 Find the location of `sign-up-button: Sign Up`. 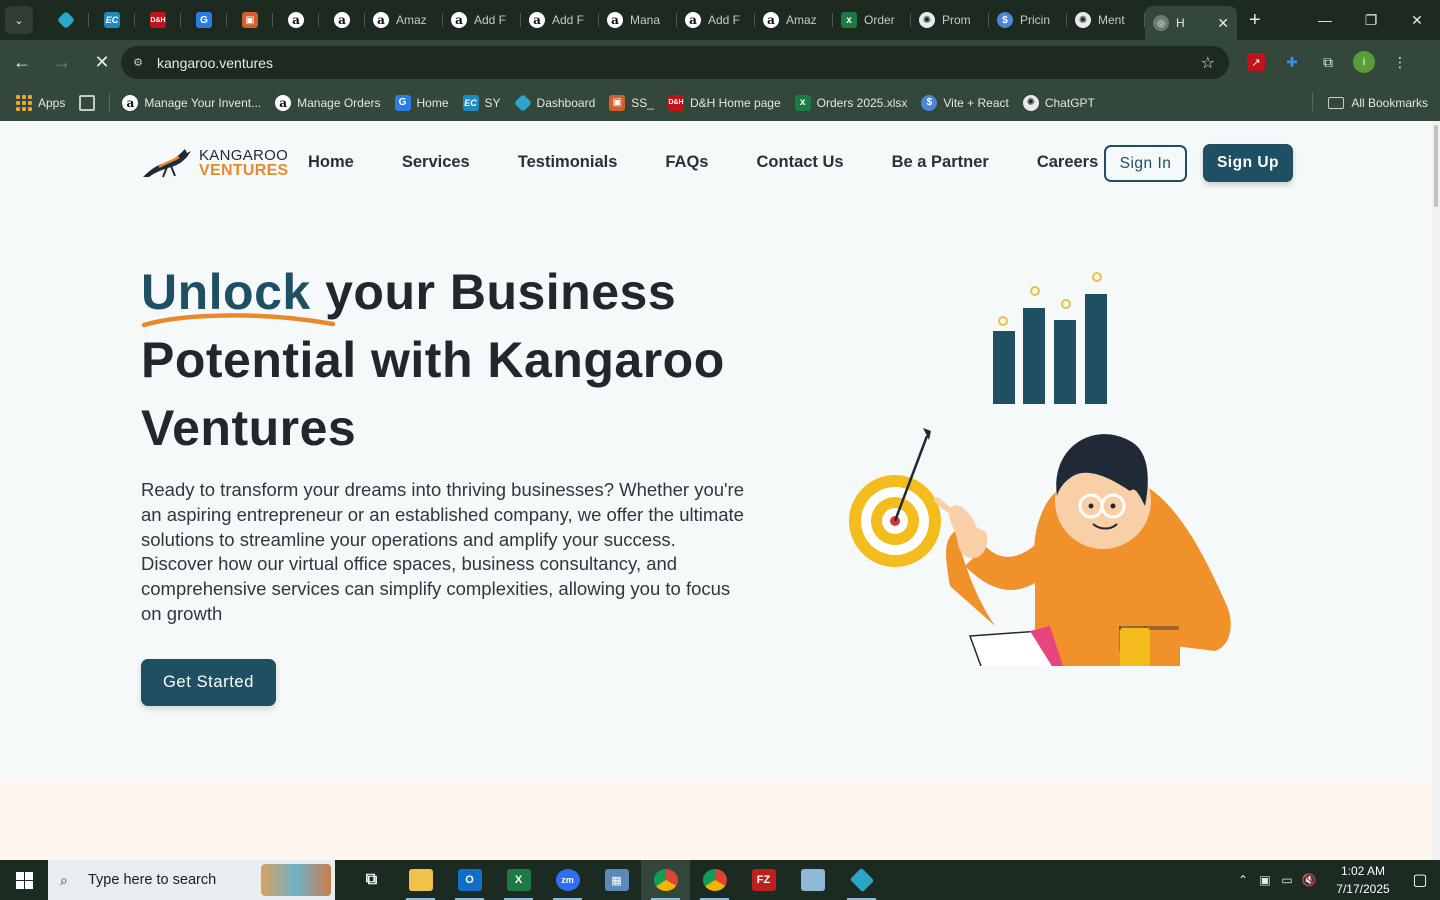

sign-up-button: Sign Up is located at coordinates (1248, 163).